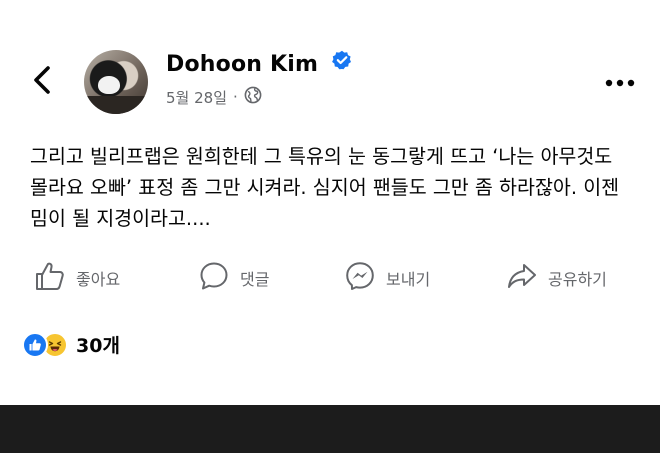 The image size is (660, 453). I want to click on send-label: 보내기, so click(408, 279).